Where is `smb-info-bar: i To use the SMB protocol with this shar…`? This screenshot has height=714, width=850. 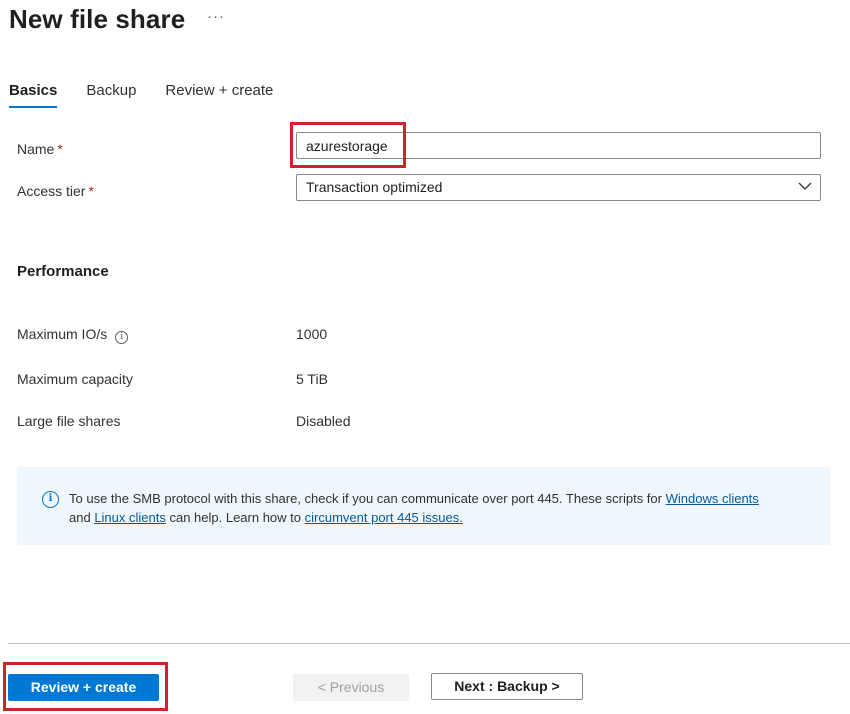
smb-info-bar: i To use the SMB protocol with this shar… is located at coordinates (423, 506).